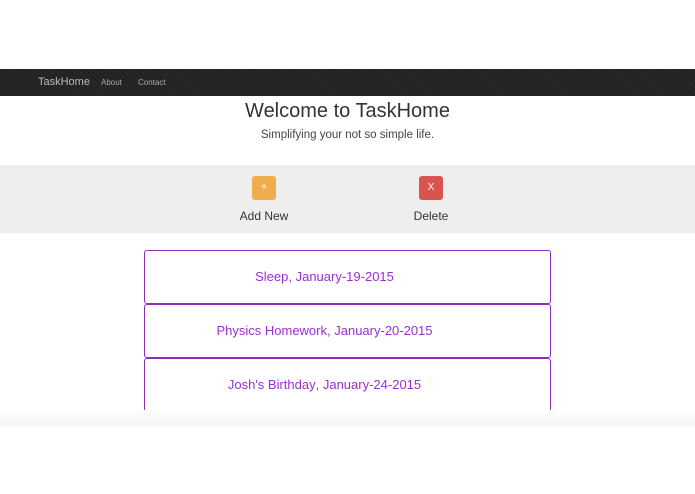 Image resolution: width=695 pixels, height=494 pixels. What do you see at coordinates (264, 216) in the screenshot?
I see `add-new-label: Add New` at bounding box center [264, 216].